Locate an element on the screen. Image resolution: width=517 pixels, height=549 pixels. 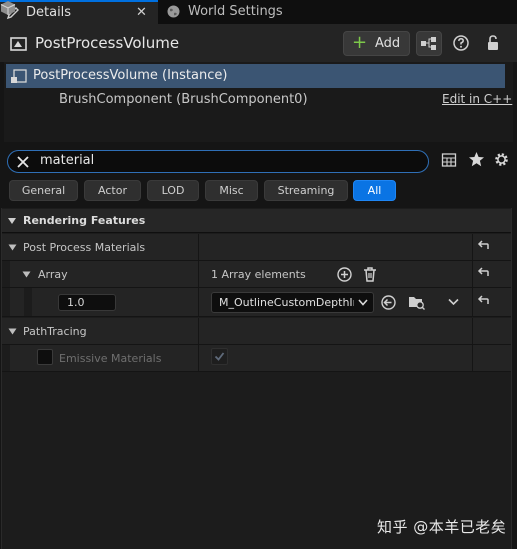
help-icon is located at coordinates (461, 43).